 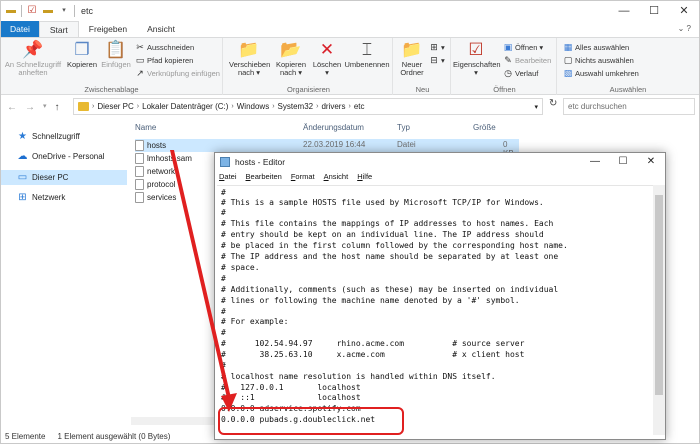 I want to click on copy-to-button: 📂 Kopieren nach ▾, so click(x=291, y=58).